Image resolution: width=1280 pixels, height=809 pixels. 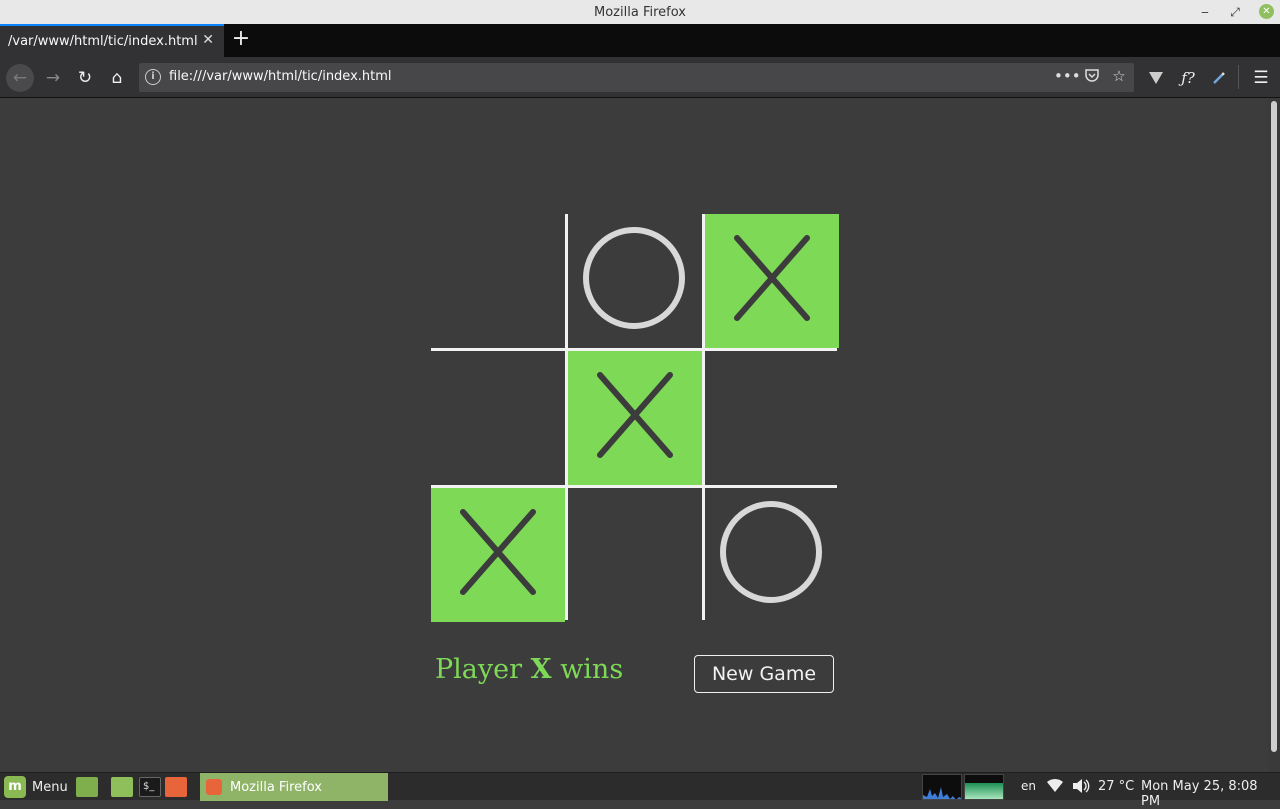 I want to click on minimize-icon: ‒, so click(x=1205, y=12).